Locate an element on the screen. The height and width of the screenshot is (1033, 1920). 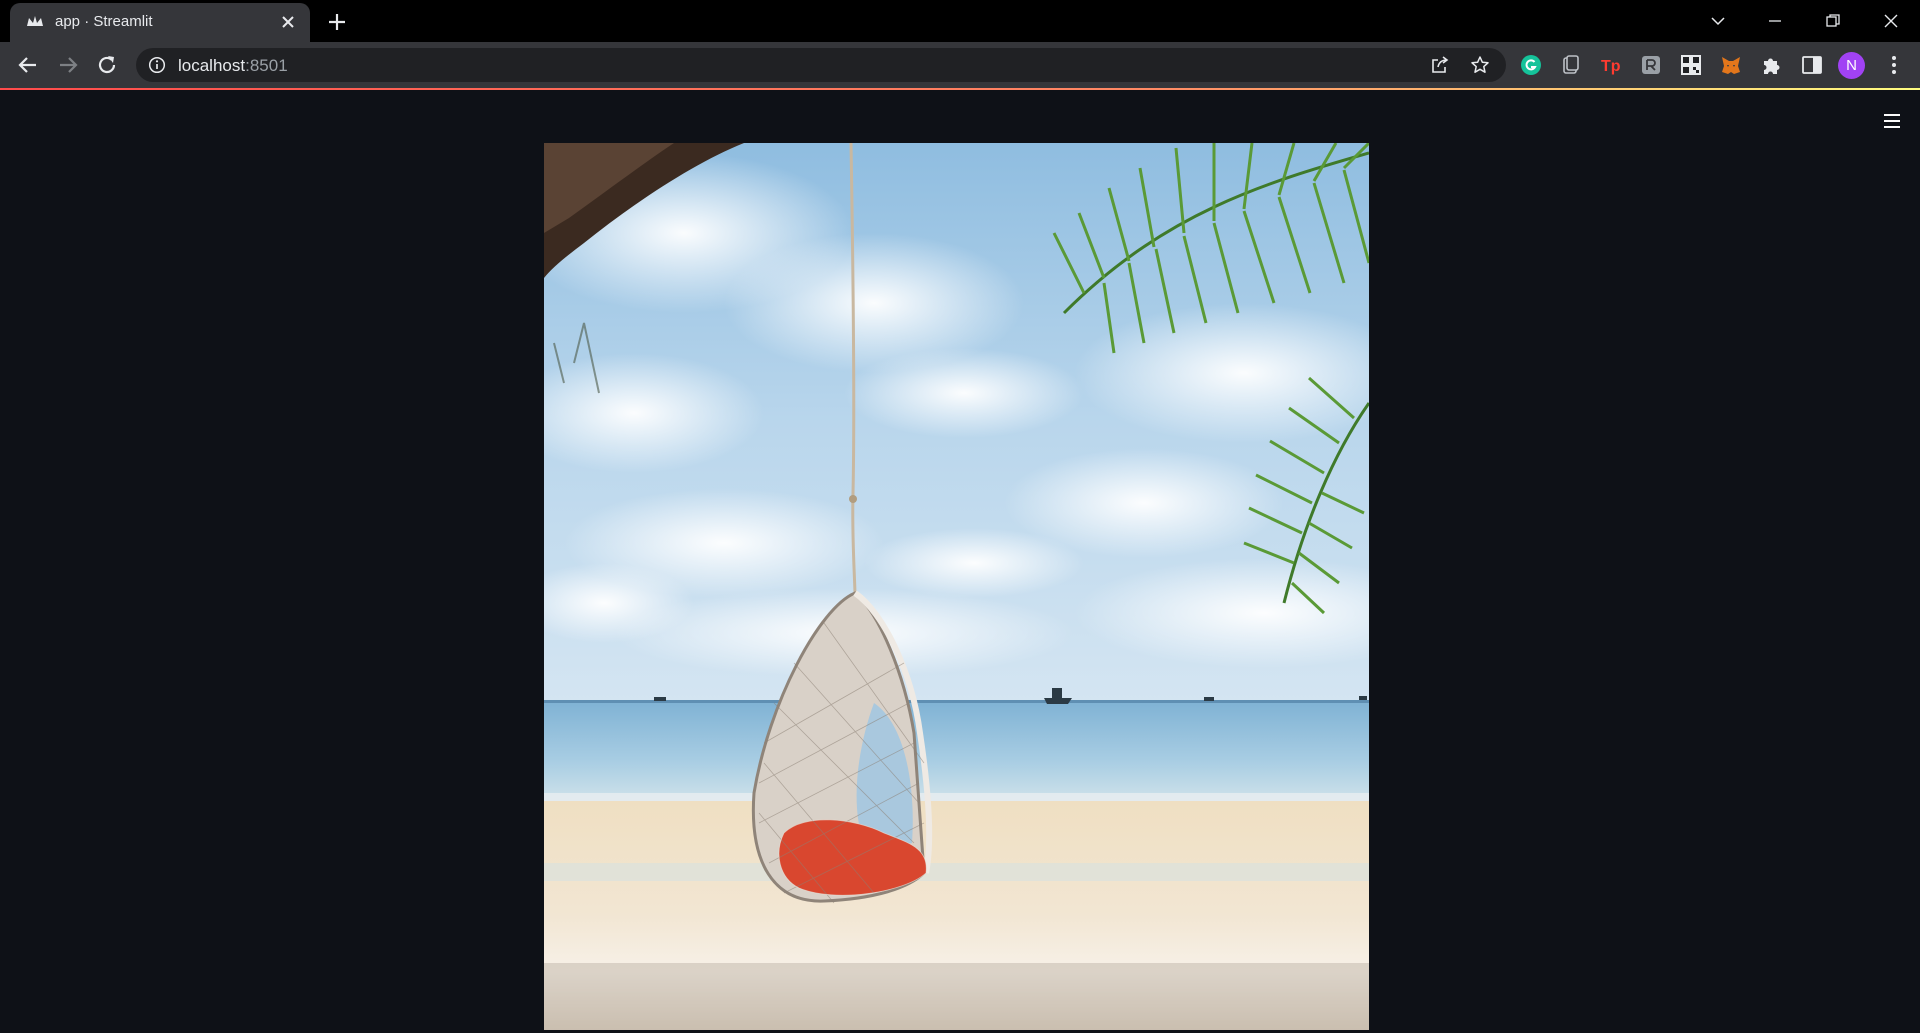
url-port: :8501 is located at coordinates (266, 65).